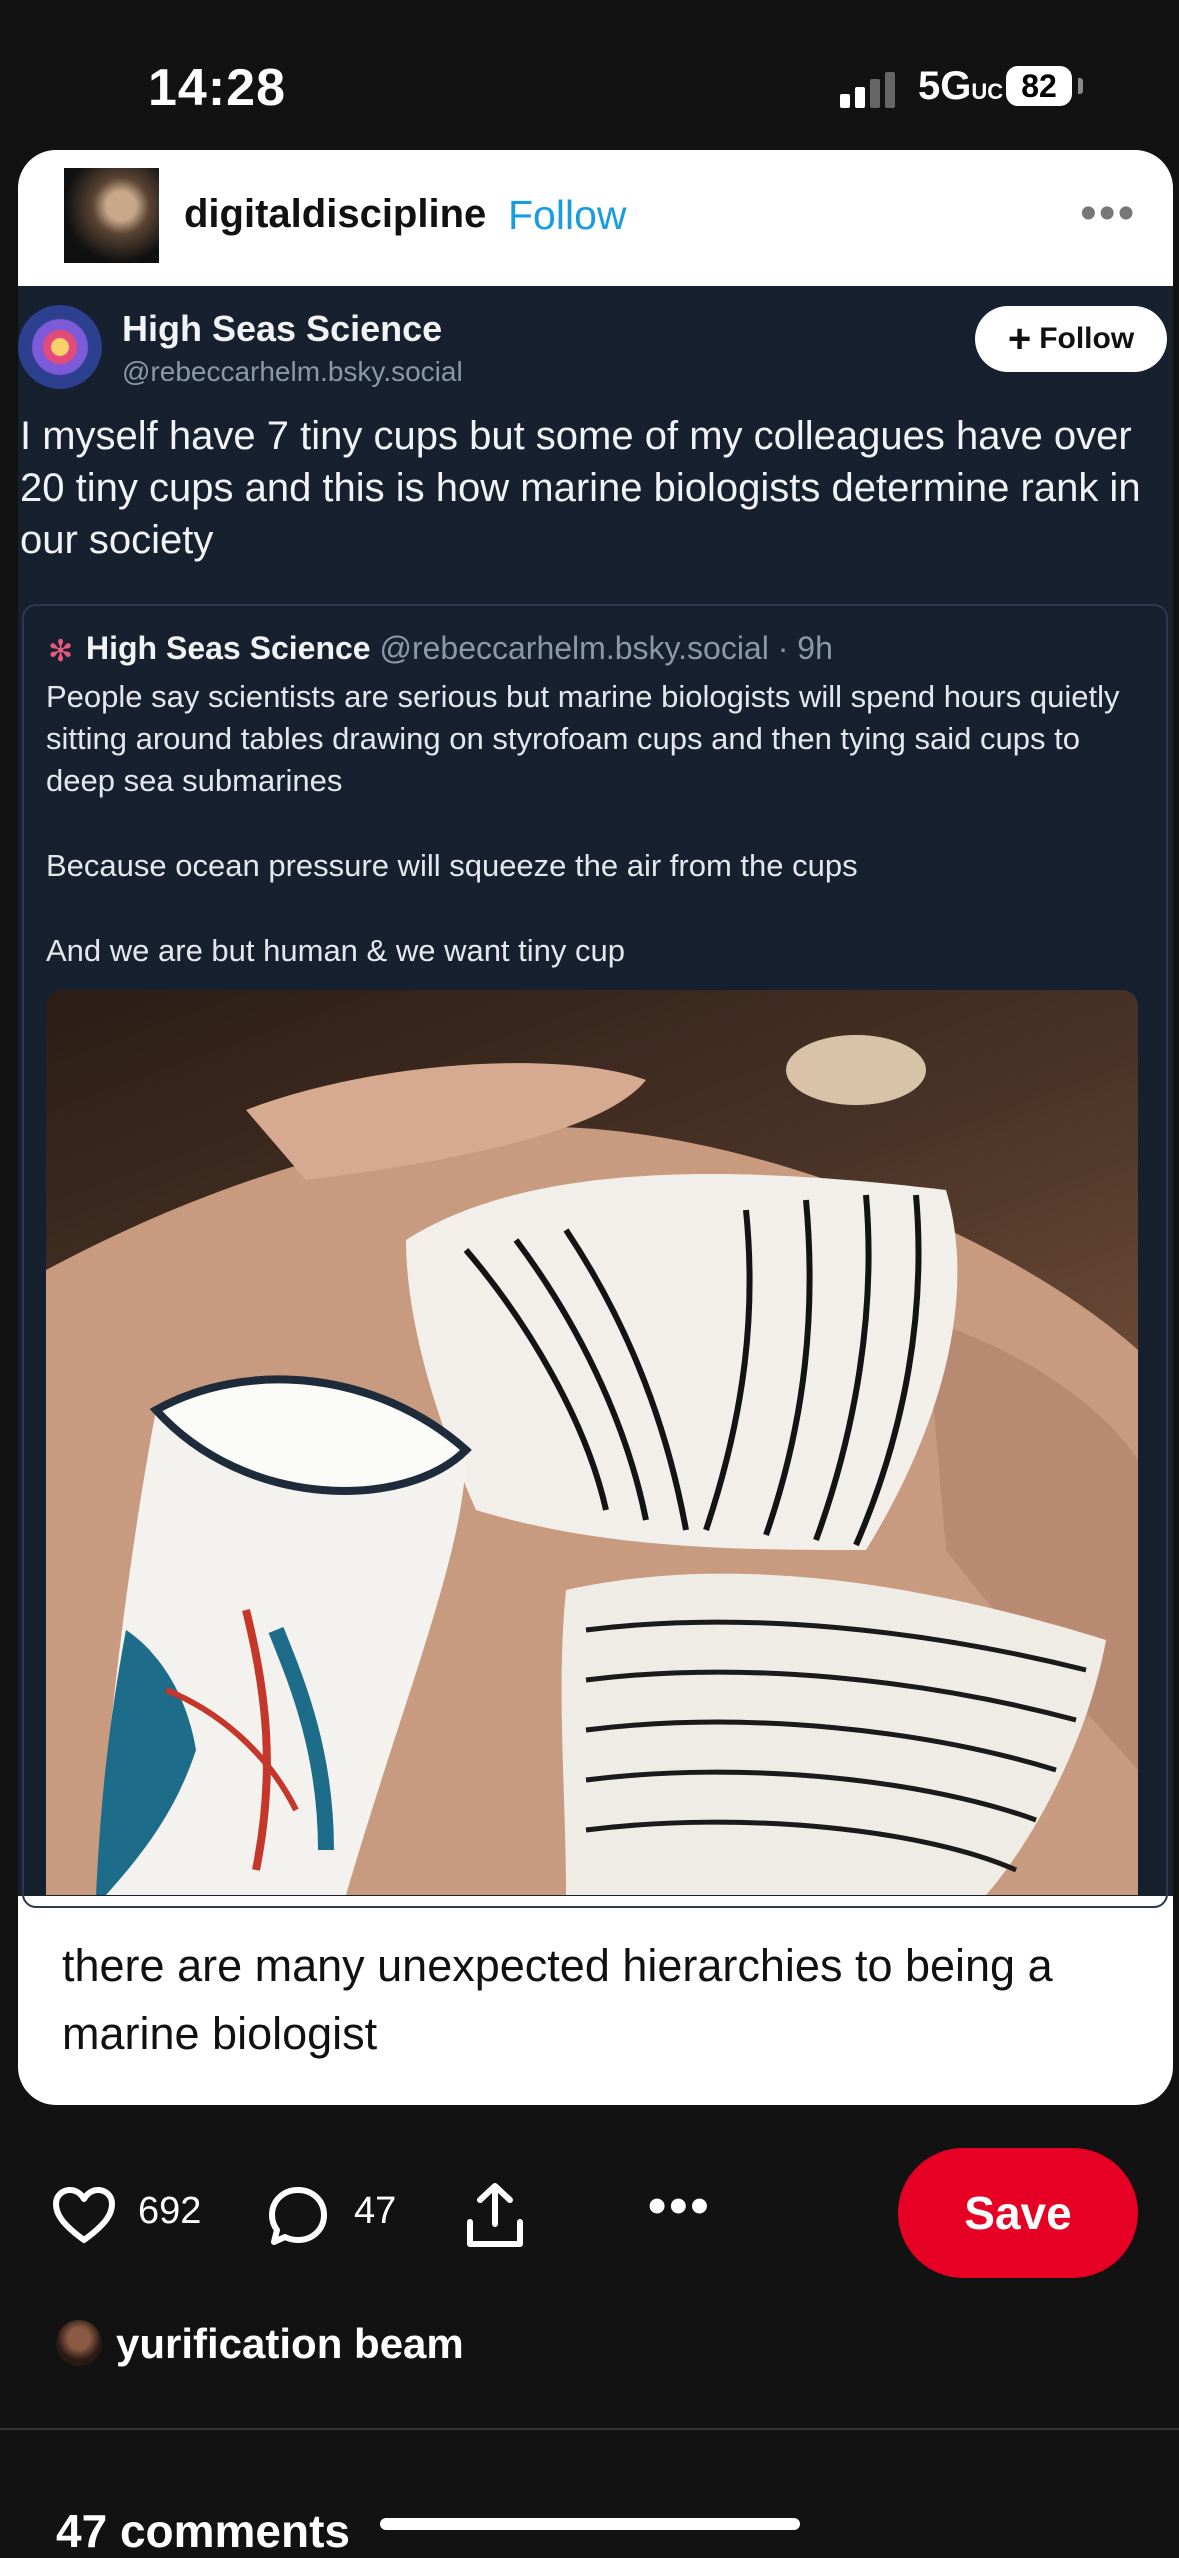 The height and width of the screenshot is (2558, 1179). Describe the element at coordinates (335, 950) in the screenshot. I see `quoted-paragraph: And we are but human & we want tiny cup` at that location.